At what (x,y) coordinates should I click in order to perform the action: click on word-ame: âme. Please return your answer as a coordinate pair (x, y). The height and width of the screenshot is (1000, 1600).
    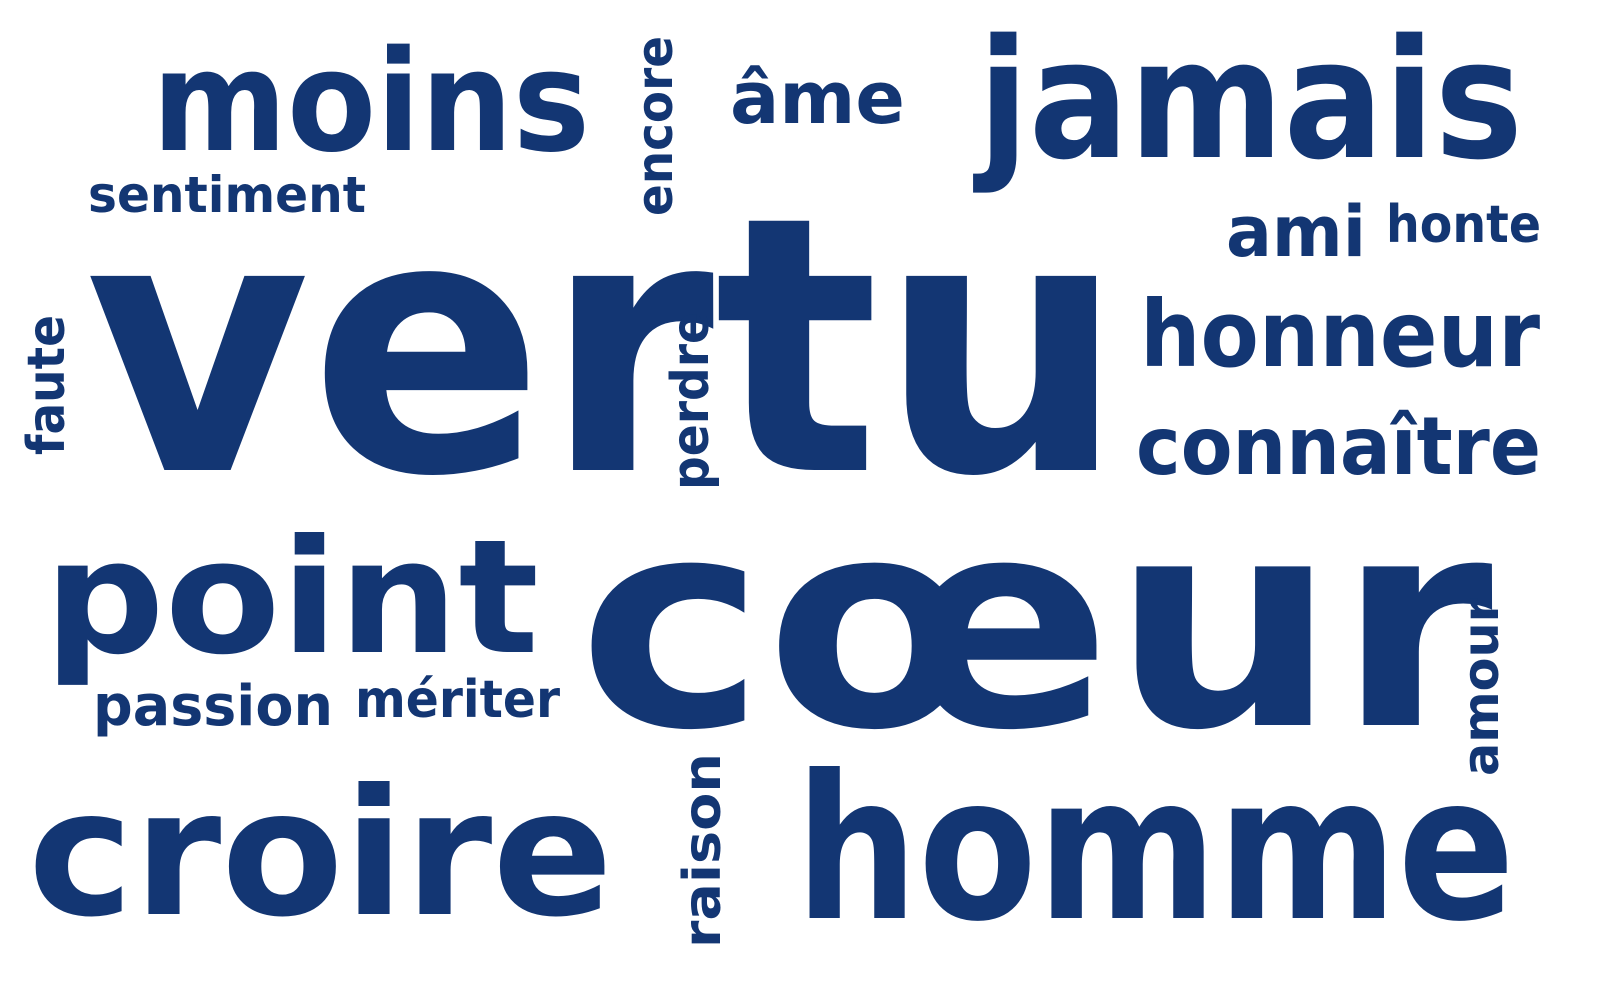
    Looking at the image, I should click on (817, 98).